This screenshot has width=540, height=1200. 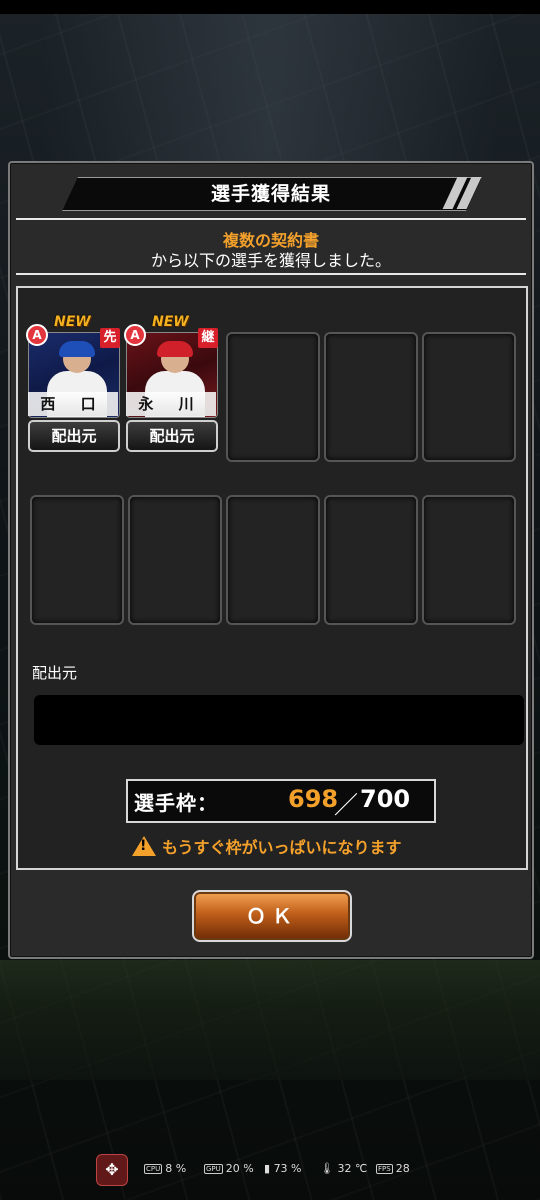 I want to click on gpu-usage: GPU 20 %, so click(x=229, y=1168).